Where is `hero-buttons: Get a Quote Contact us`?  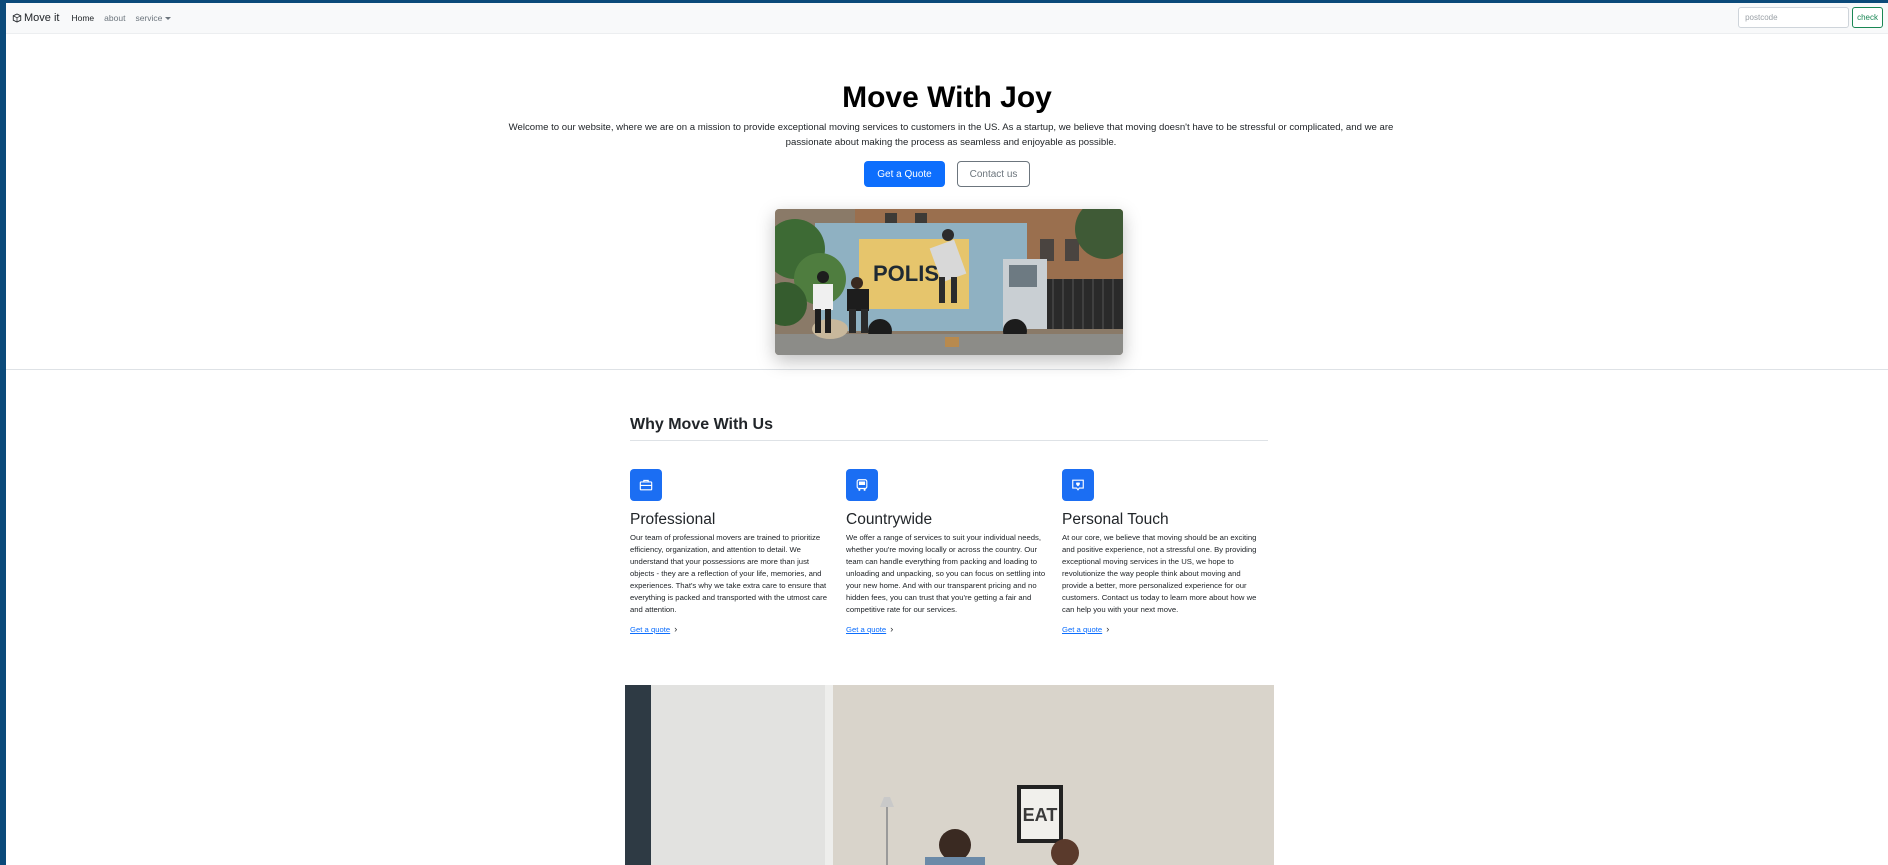
hero-buttons: Get a Quote Contact us is located at coordinates (947, 174).